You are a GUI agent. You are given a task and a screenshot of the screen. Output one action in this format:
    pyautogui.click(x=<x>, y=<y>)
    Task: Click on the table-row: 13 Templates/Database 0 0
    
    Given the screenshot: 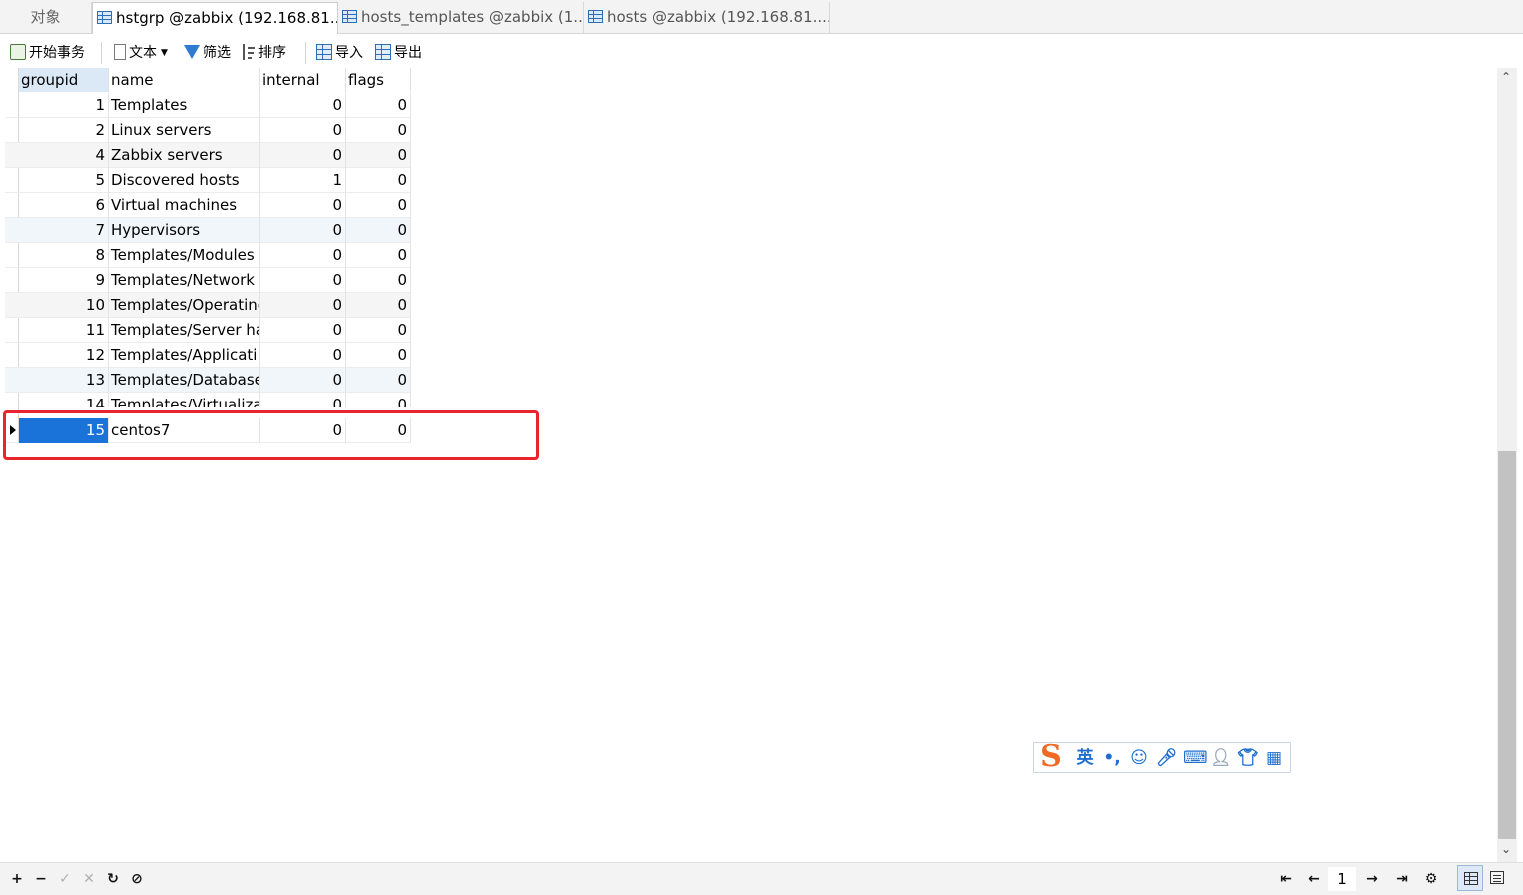 What is the action you would take?
    pyautogui.click(x=208, y=380)
    